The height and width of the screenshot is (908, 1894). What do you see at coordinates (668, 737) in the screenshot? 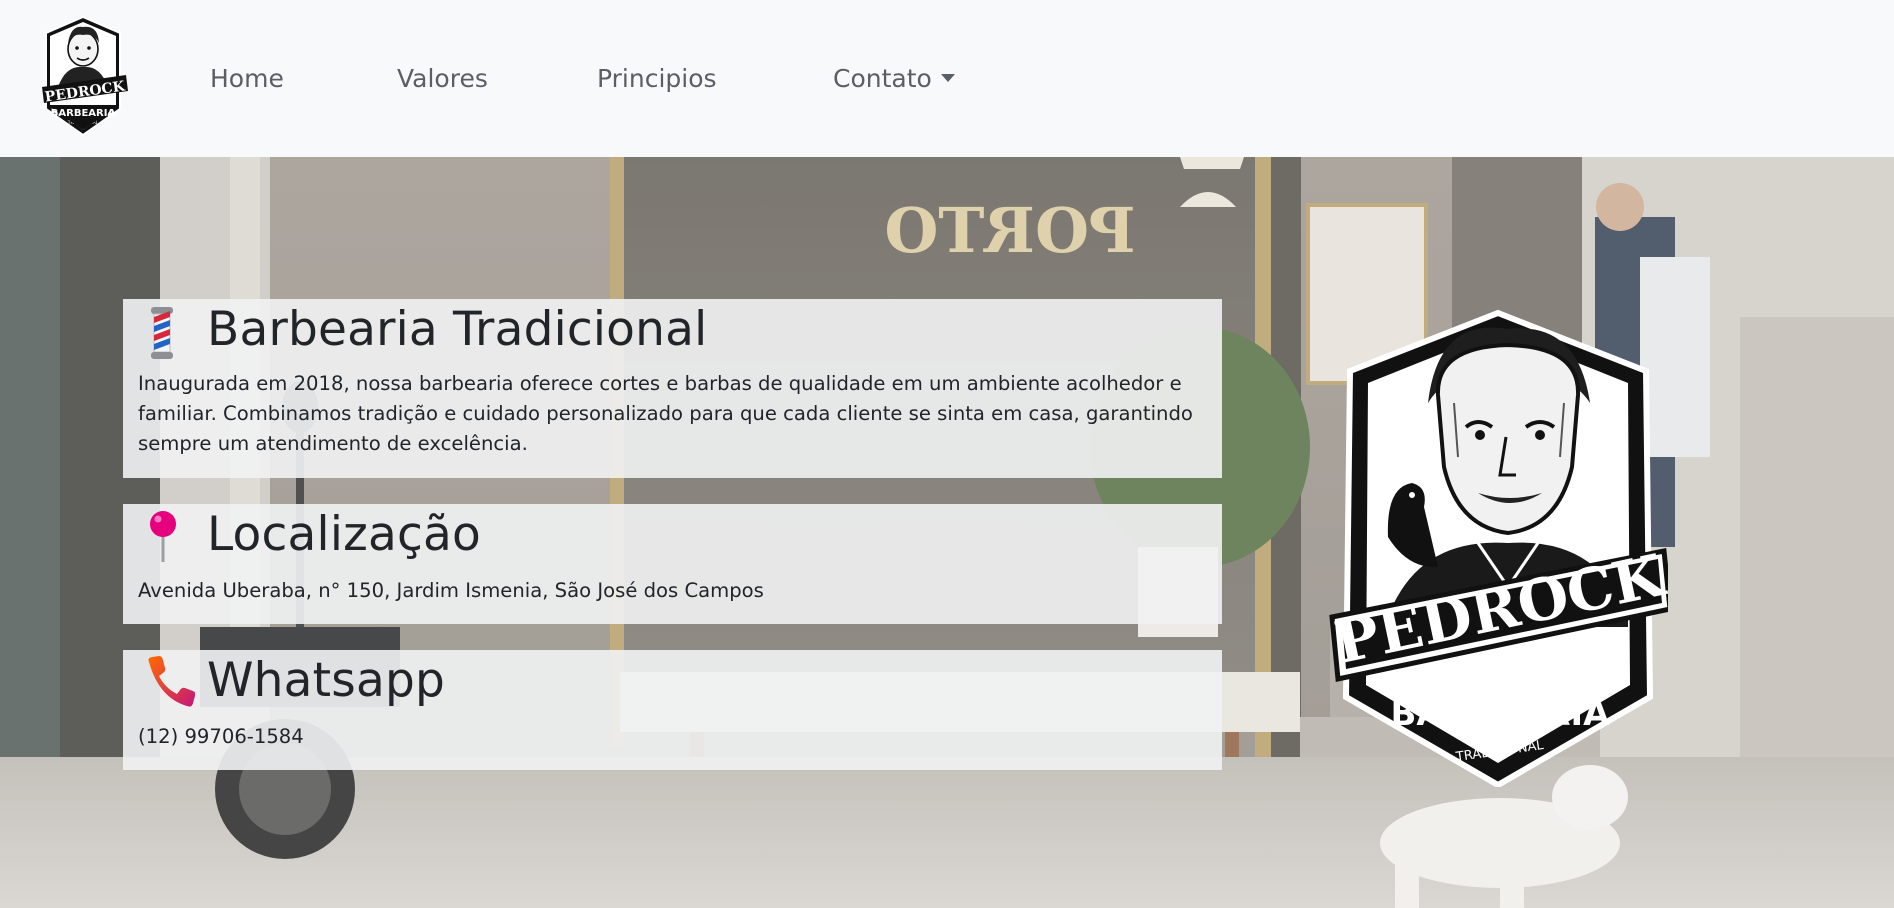
I see `card-text-phone: (12) 99706-1584` at bounding box center [668, 737].